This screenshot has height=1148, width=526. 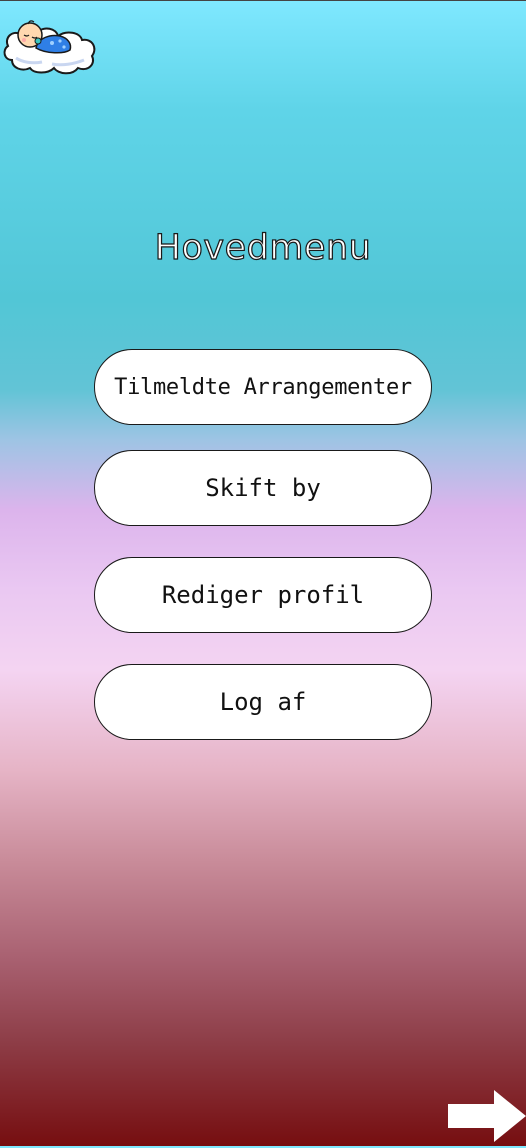 I want to click on change-city-button: Skift by, so click(x=263, y=488).